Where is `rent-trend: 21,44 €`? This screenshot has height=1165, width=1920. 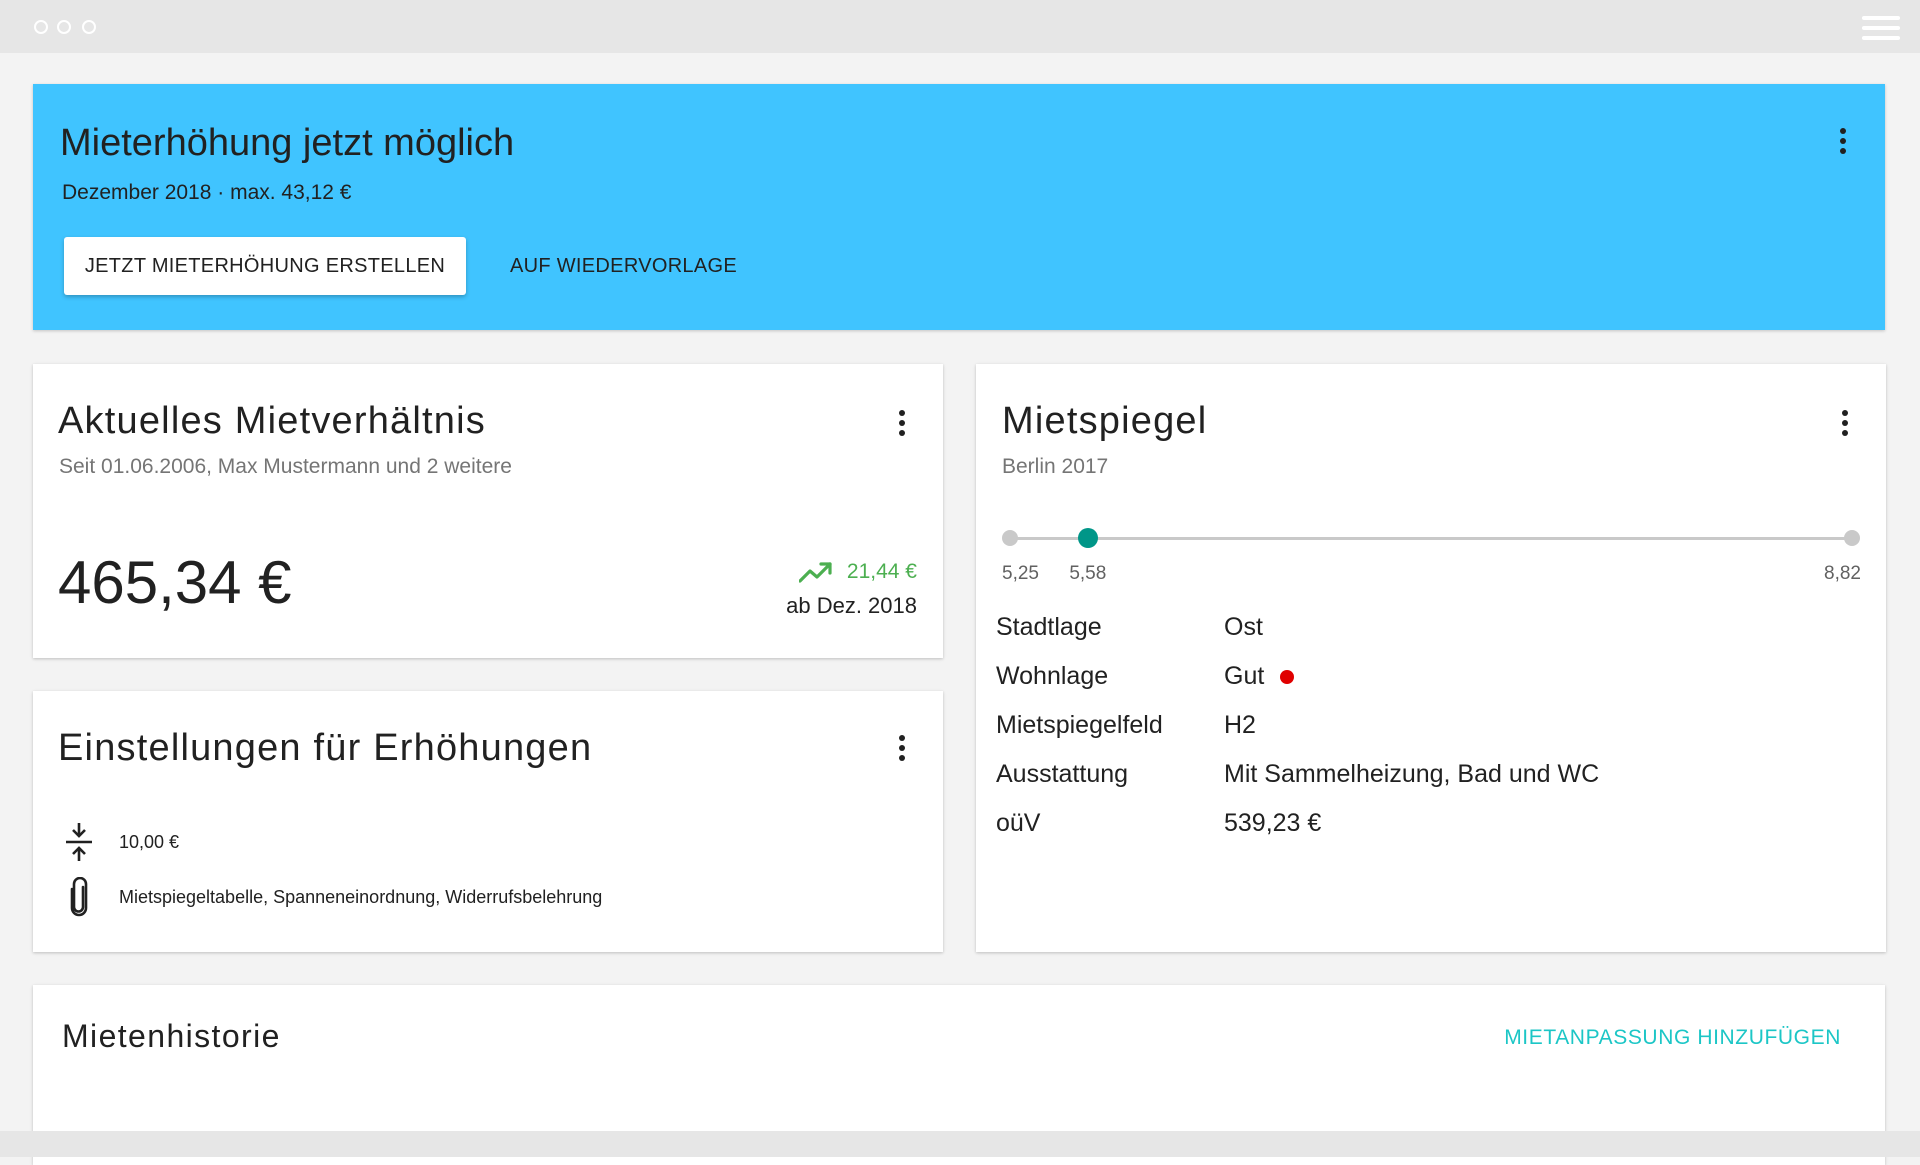 rent-trend: 21,44 € is located at coordinates (857, 572).